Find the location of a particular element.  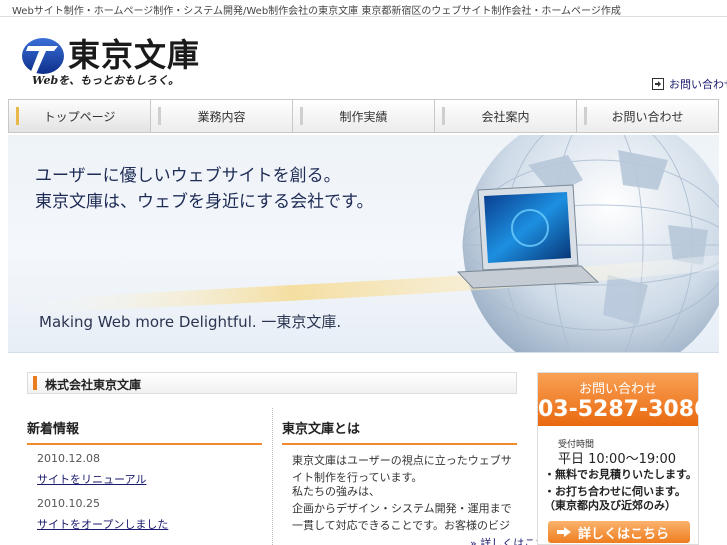

main-nav: トップページ 業務内容 制作実績 会社案内 お問い合わせ is located at coordinates (363, 116).